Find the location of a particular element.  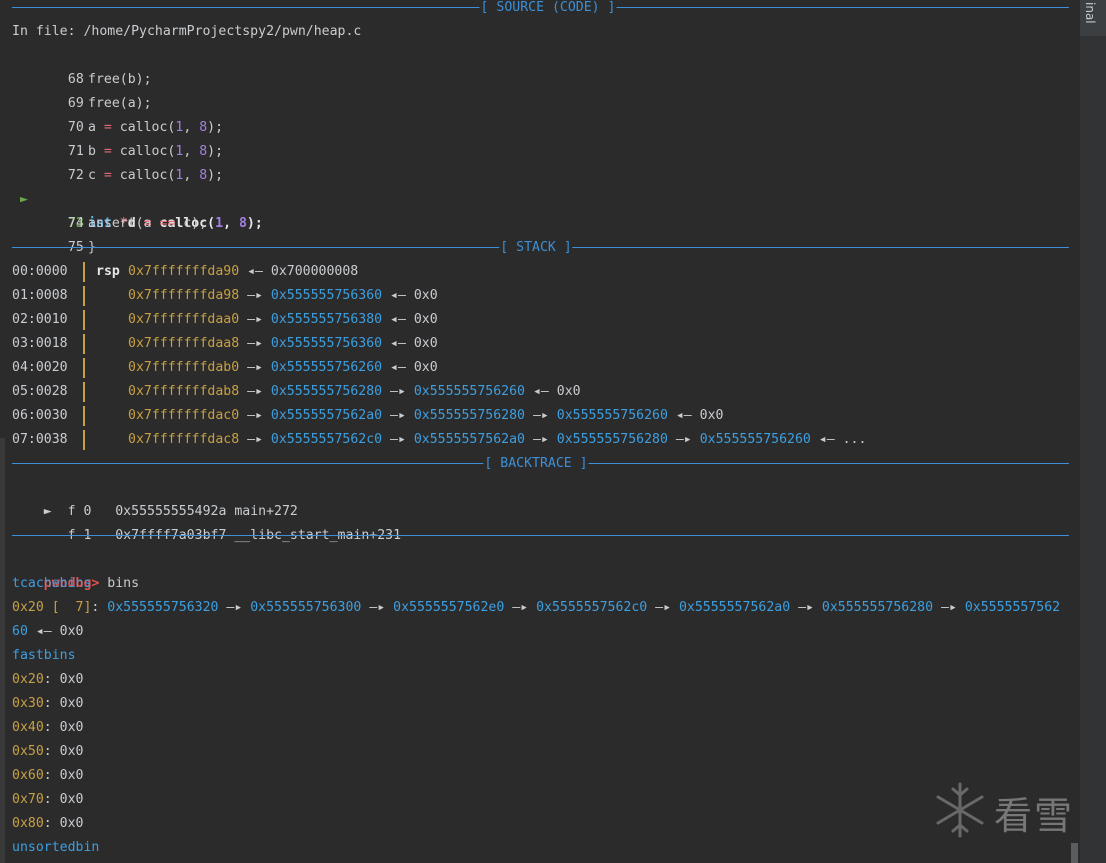

stack-address: 0x7fffffffdab0 is located at coordinates (184, 367).